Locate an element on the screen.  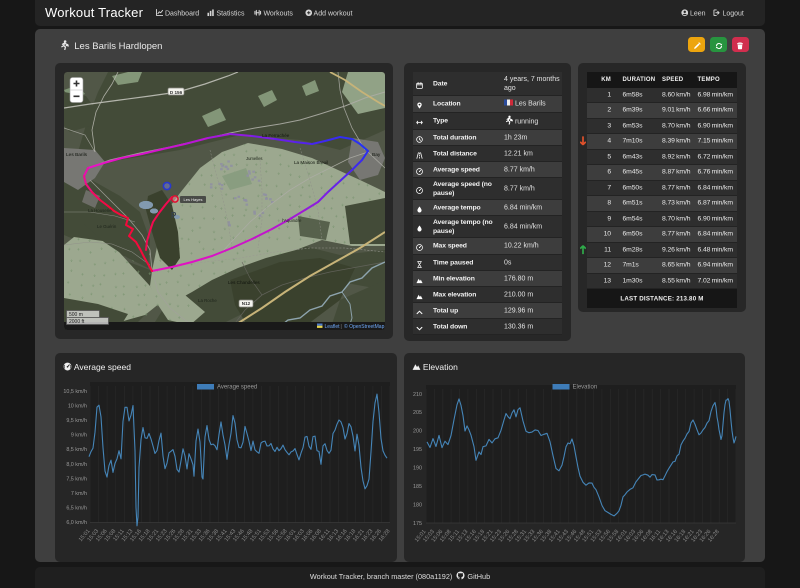
svg-text: © OpenStreetMap is located at coordinates (364, 326).